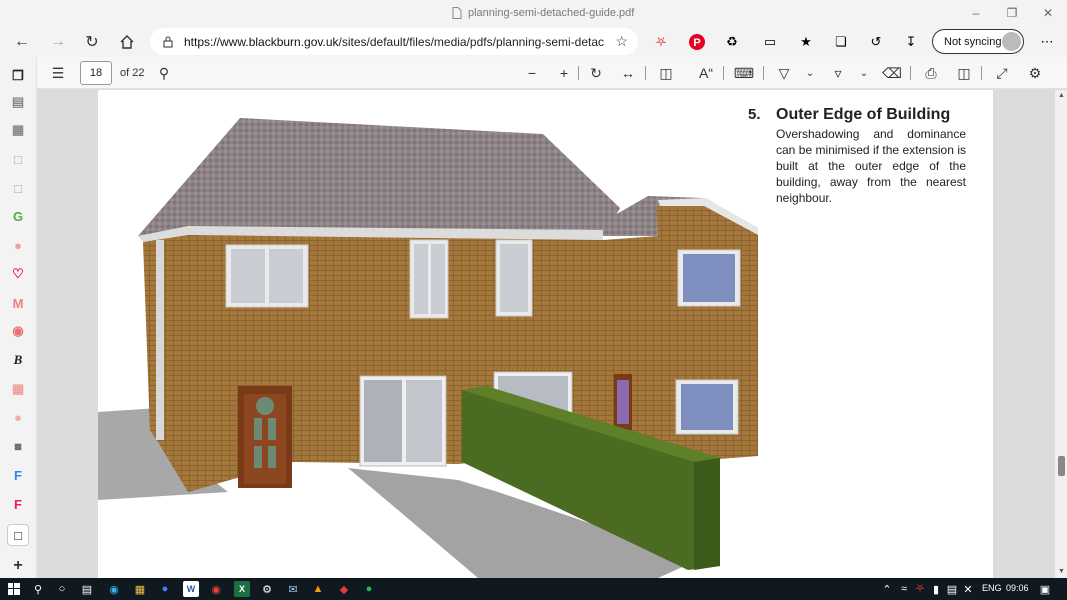 The image size is (1067, 600). Describe the element at coordinates (806, 42) in the screenshot. I see `favorites-icon: ★` at that location.